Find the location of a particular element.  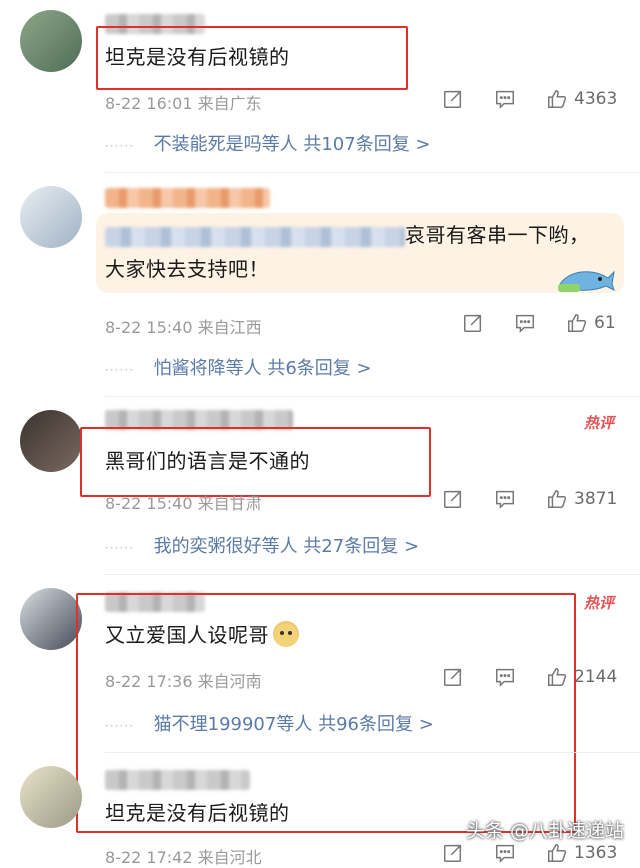

comment-location: 来自甘肃 is located at coordinates (229, 503).